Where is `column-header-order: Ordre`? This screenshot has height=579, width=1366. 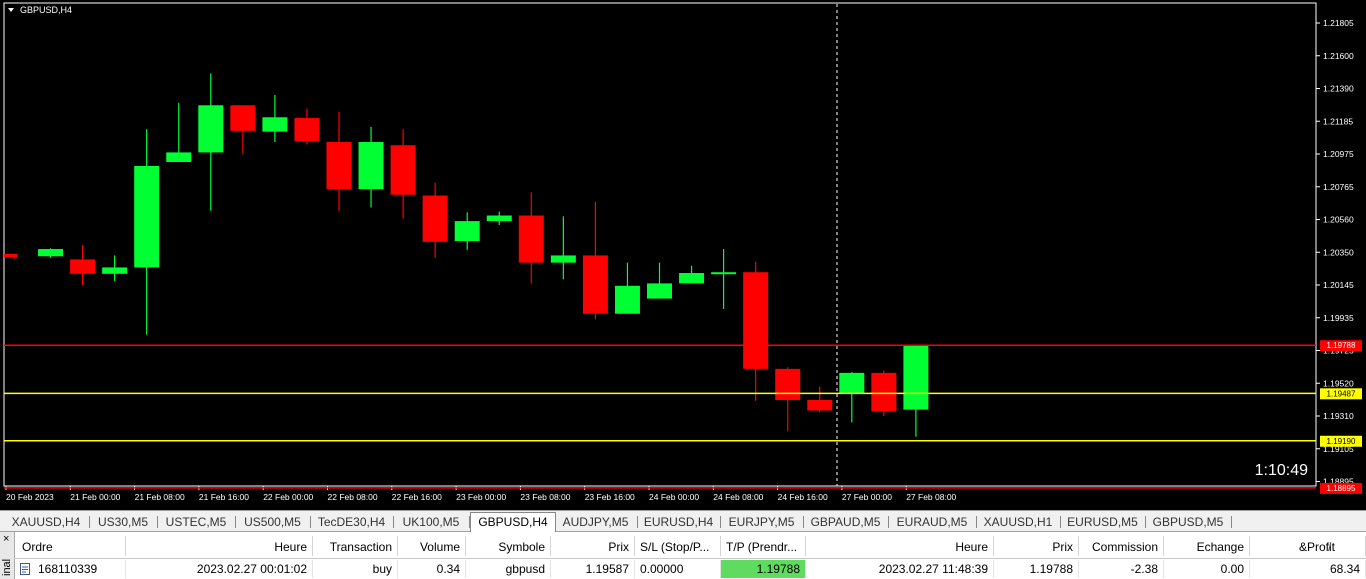
column-header-order: Ordre is located at coordinates (70, 546).